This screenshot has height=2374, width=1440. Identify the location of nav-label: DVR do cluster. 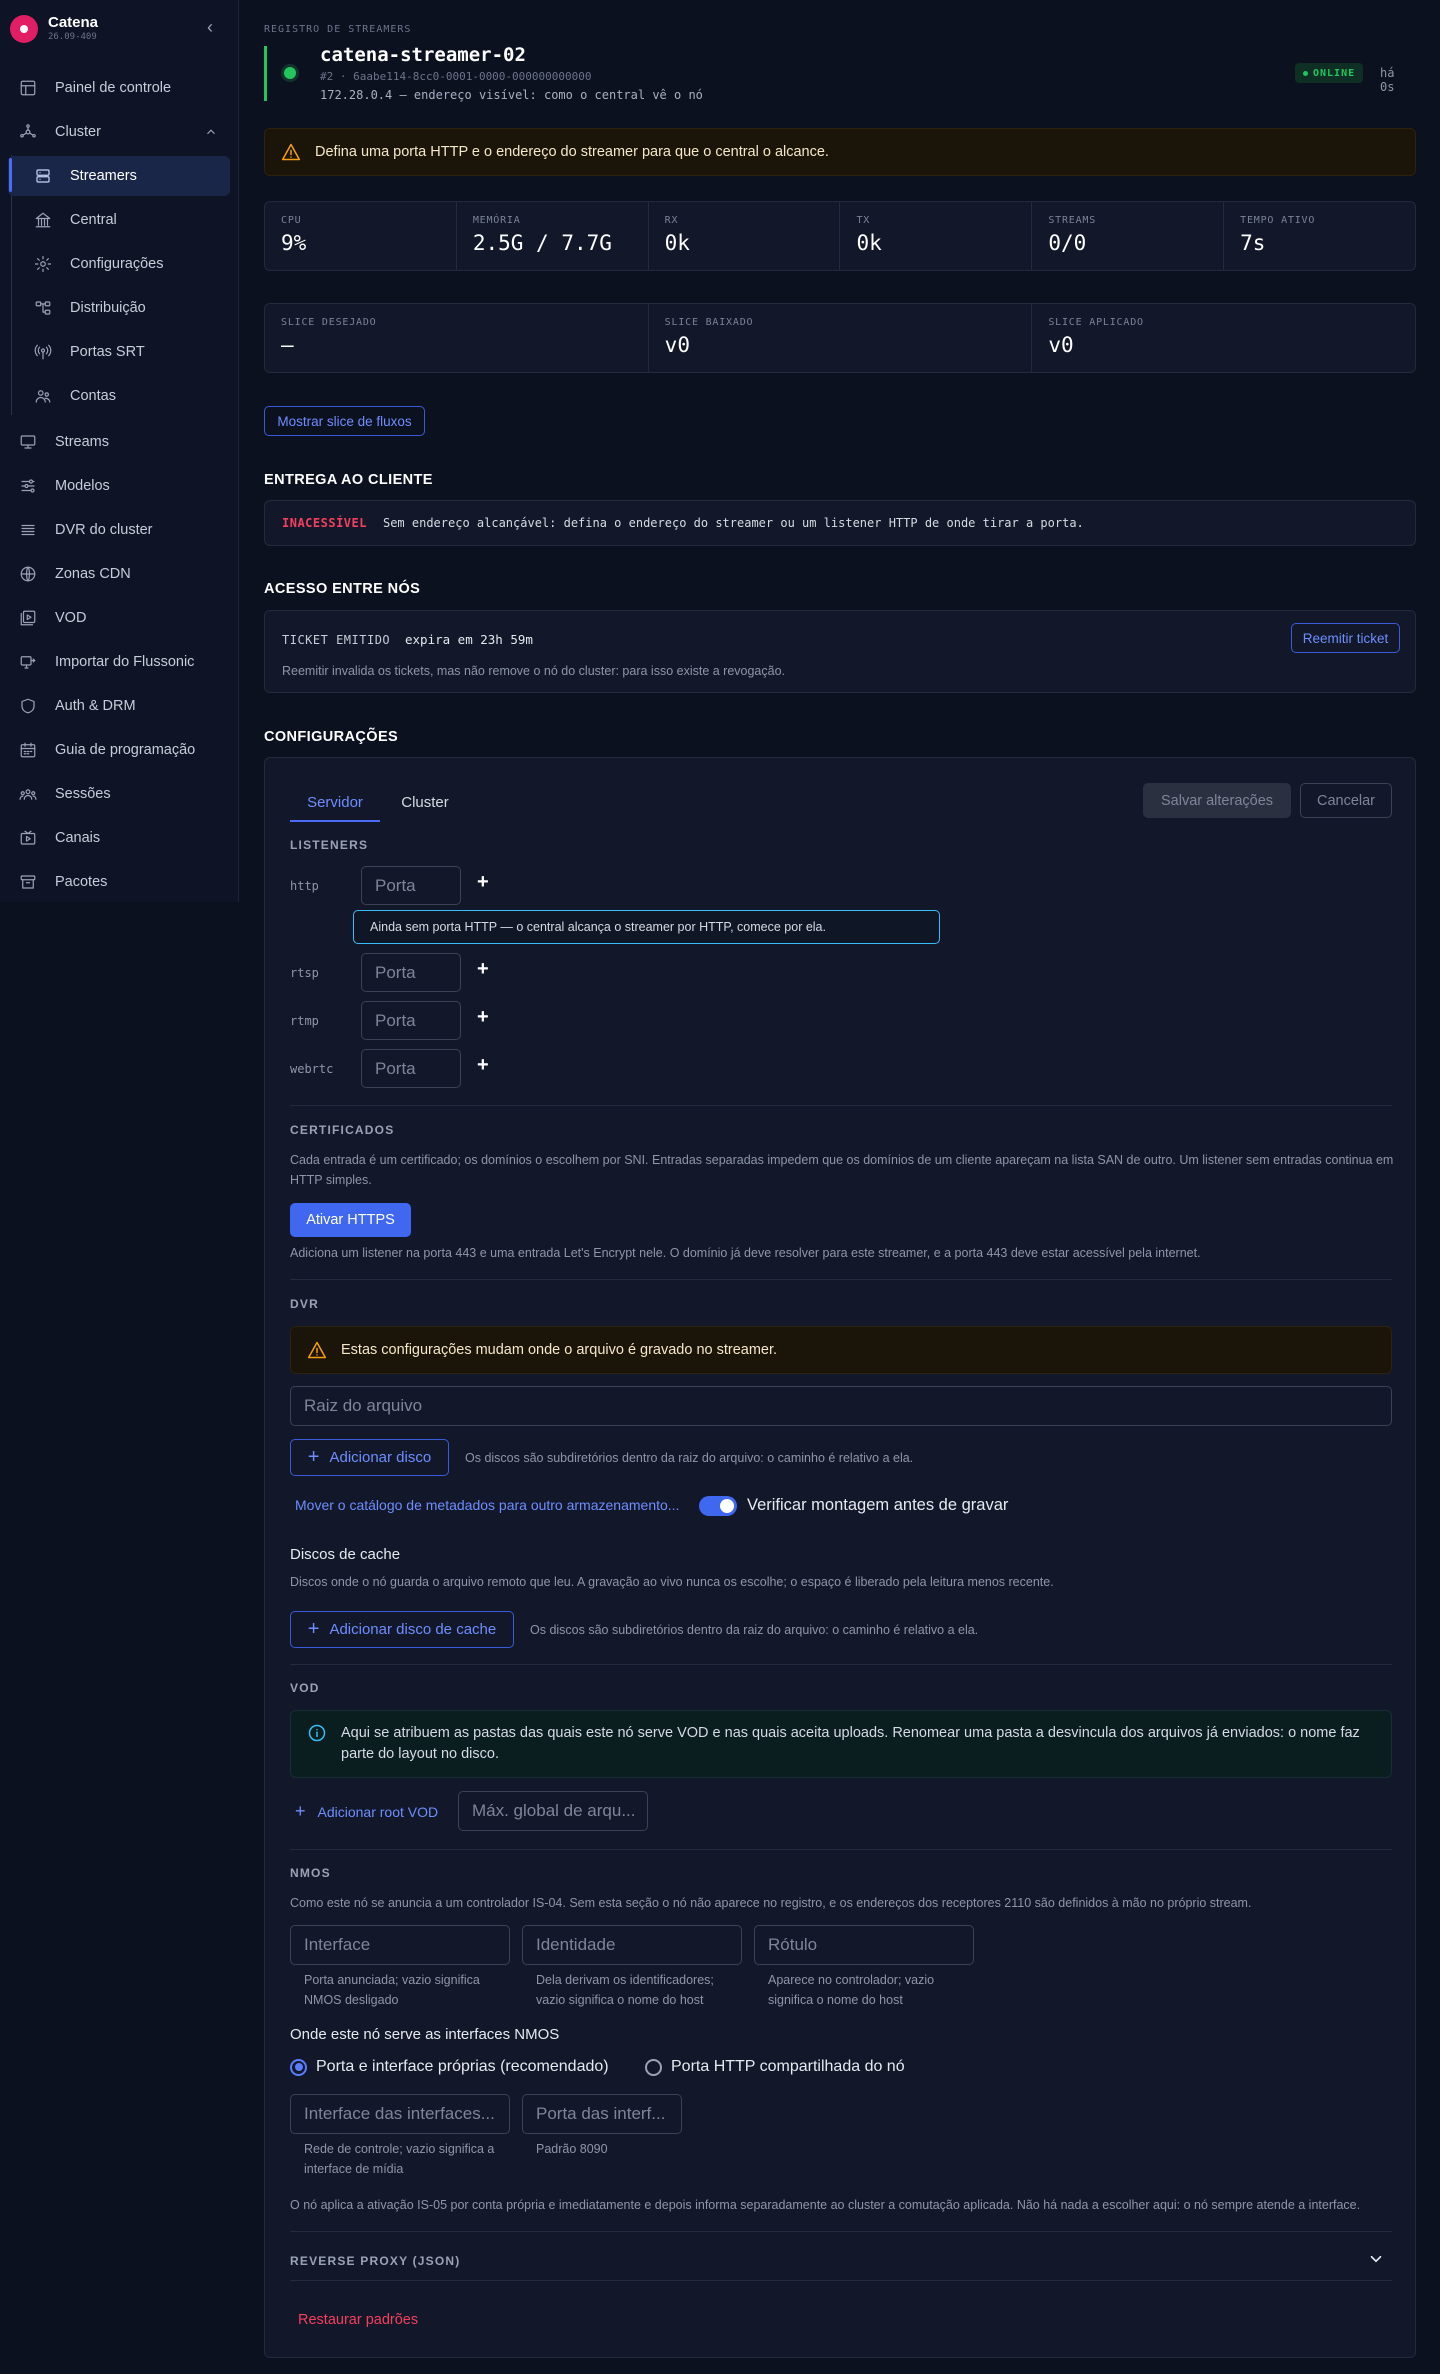
(104, 530).